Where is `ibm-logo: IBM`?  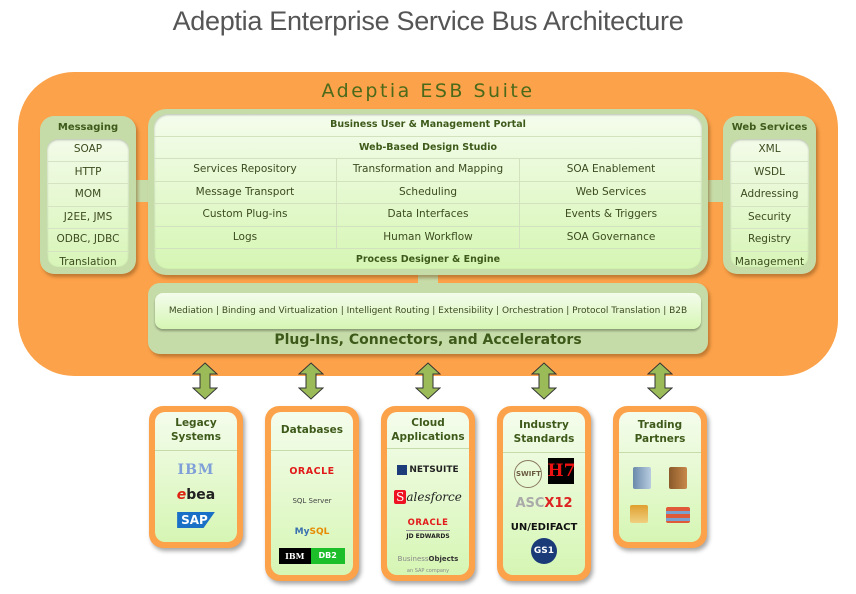 ibm-logo: IBM is located at coordinates (196, 470).